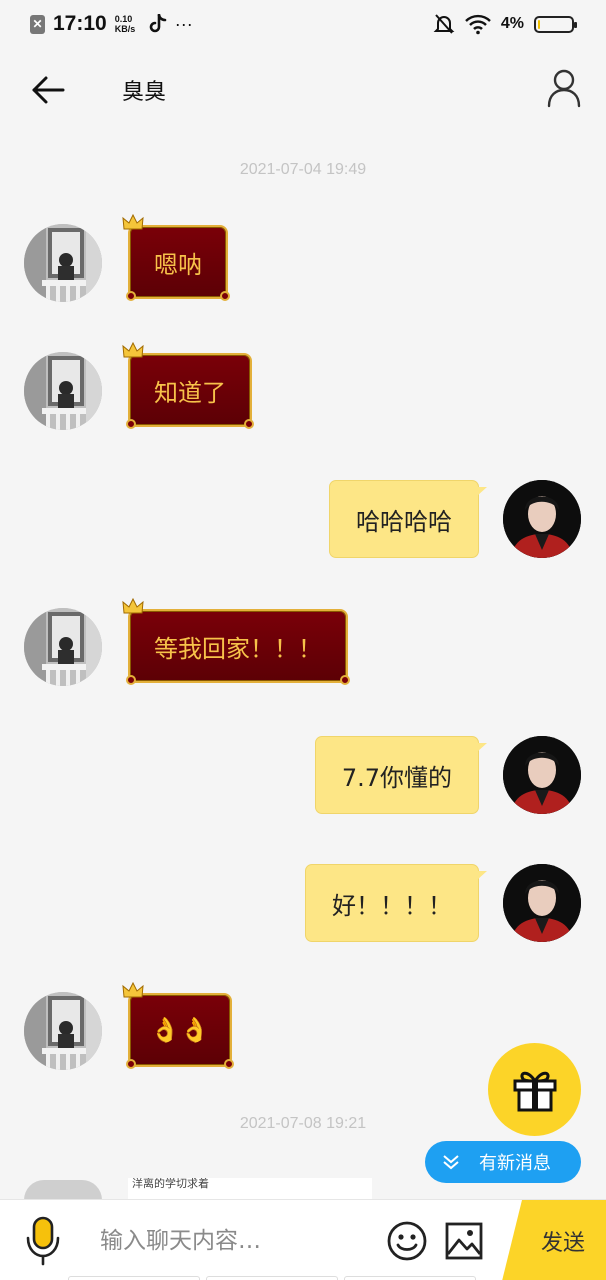 The image size is (606, 1280). Describe the element at coordinates (190, 392) in the screenshot. I see `message-text: 知道了` at that location.